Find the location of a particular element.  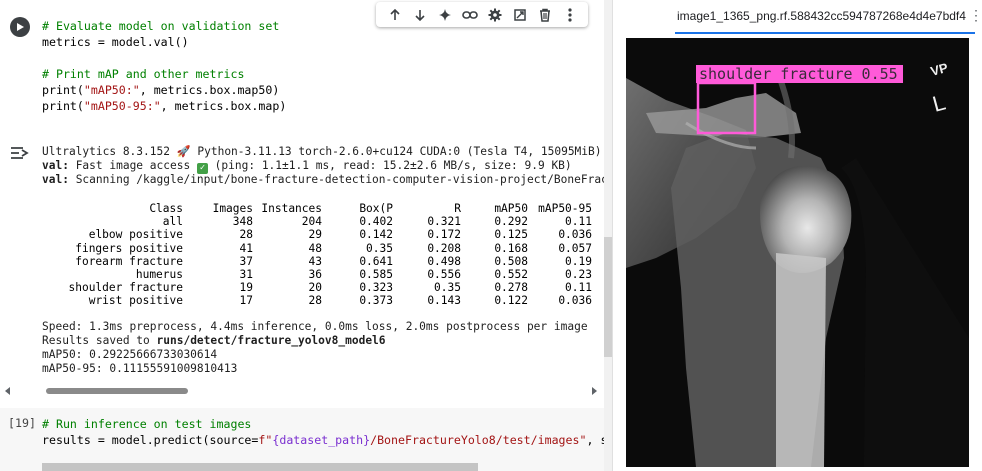

table-row: humerus 31 36 0.585 0.556 0.552 0.23 is located at coordinates (317, 274).